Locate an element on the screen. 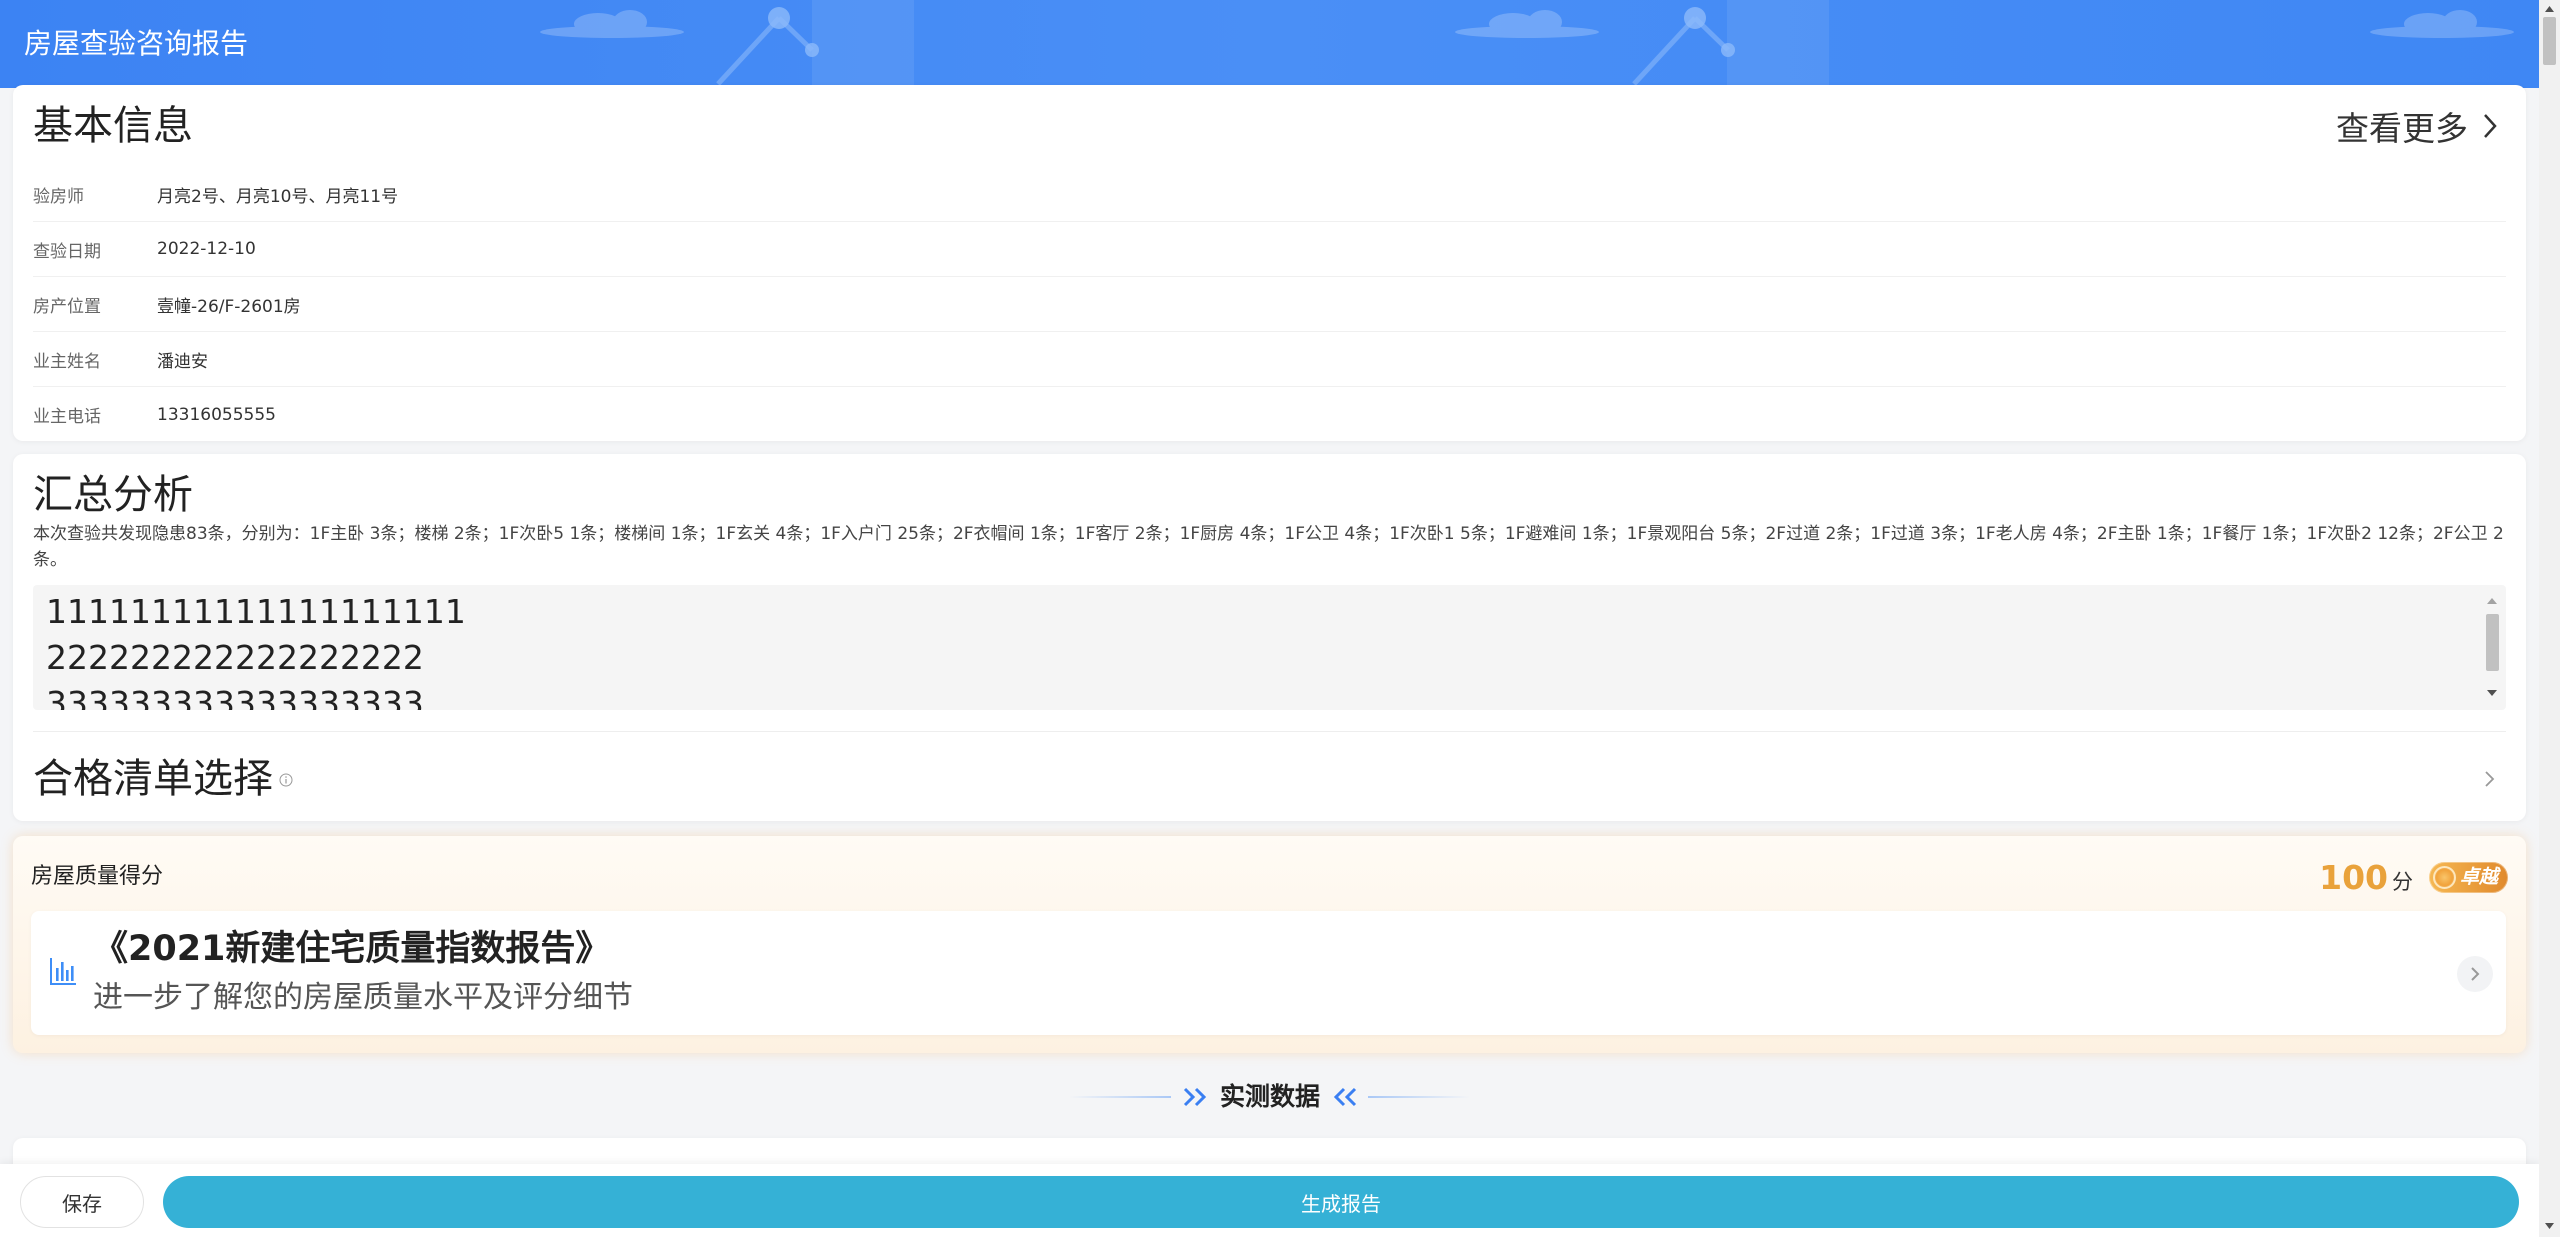 This screenshot has width=2560, height=1237. info-row-property-location: 房产位置 壹幢-26/F-2601房 is located at coordinates (1269, 304).